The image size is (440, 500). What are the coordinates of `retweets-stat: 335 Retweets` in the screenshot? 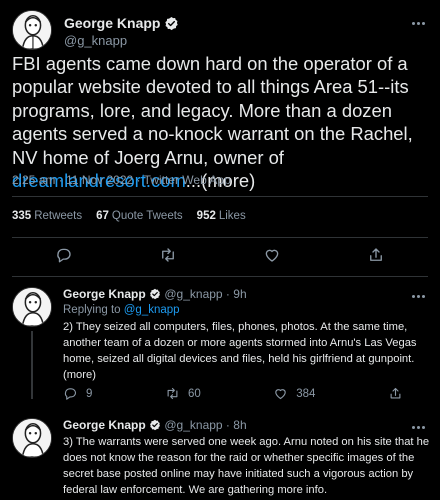 It's located at (47, 216).